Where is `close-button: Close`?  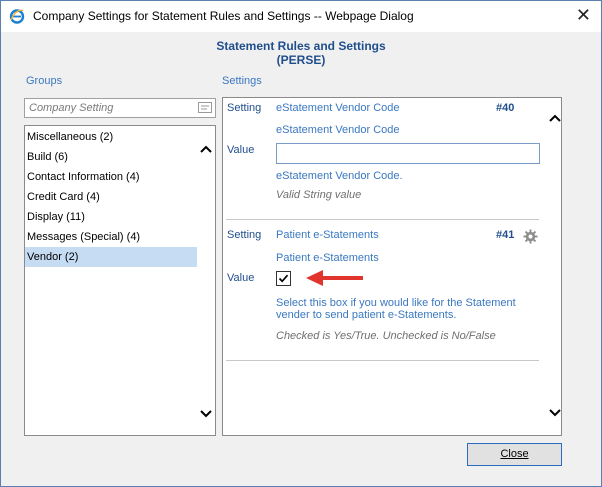 close-button: Close is located at coordinates (514, 454).